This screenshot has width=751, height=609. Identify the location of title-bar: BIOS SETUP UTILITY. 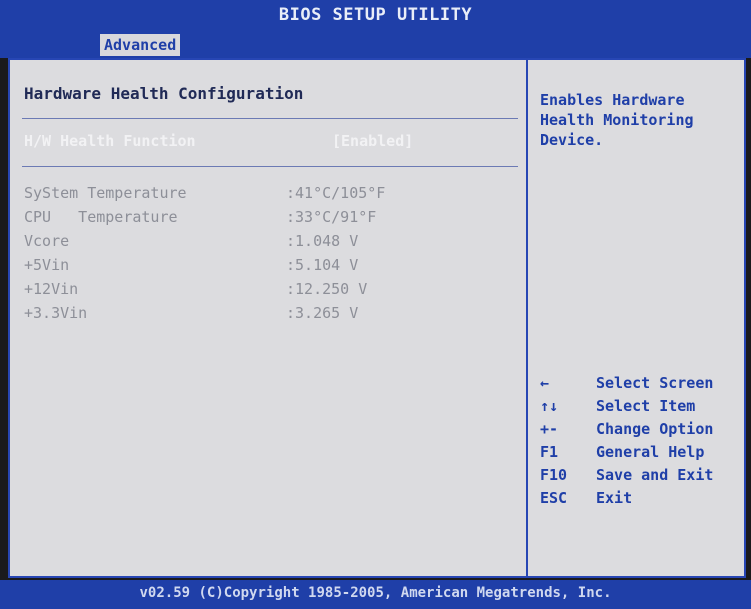
(375, 16).